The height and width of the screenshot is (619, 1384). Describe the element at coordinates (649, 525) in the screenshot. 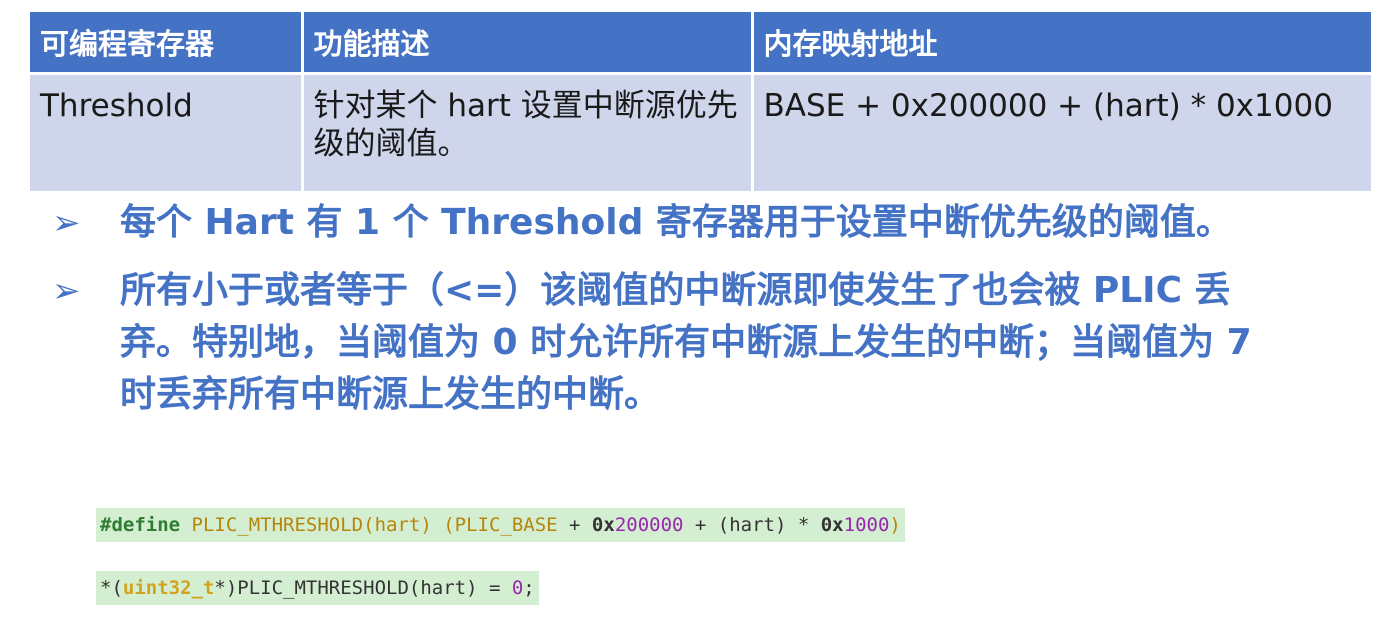

I see `code-hex-digits: 200000` at that location.